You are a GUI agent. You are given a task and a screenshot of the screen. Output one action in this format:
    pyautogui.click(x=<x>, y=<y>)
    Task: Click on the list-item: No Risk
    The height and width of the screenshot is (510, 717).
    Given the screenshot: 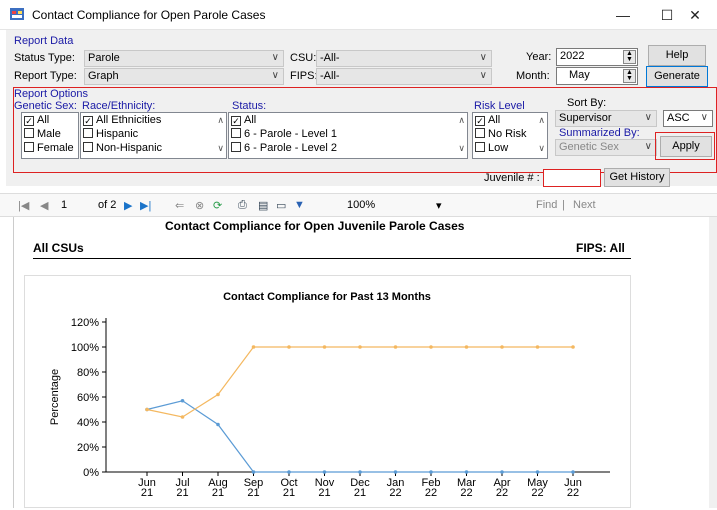 What is the action you would take?
    pyautogui.click(x=510, y=134)
    